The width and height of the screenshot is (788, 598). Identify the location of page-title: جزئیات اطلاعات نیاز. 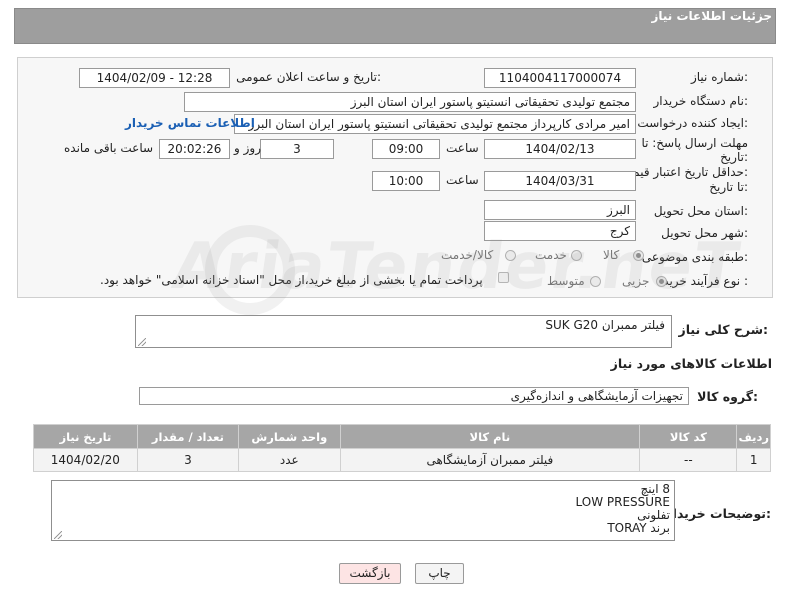
(711, 16).